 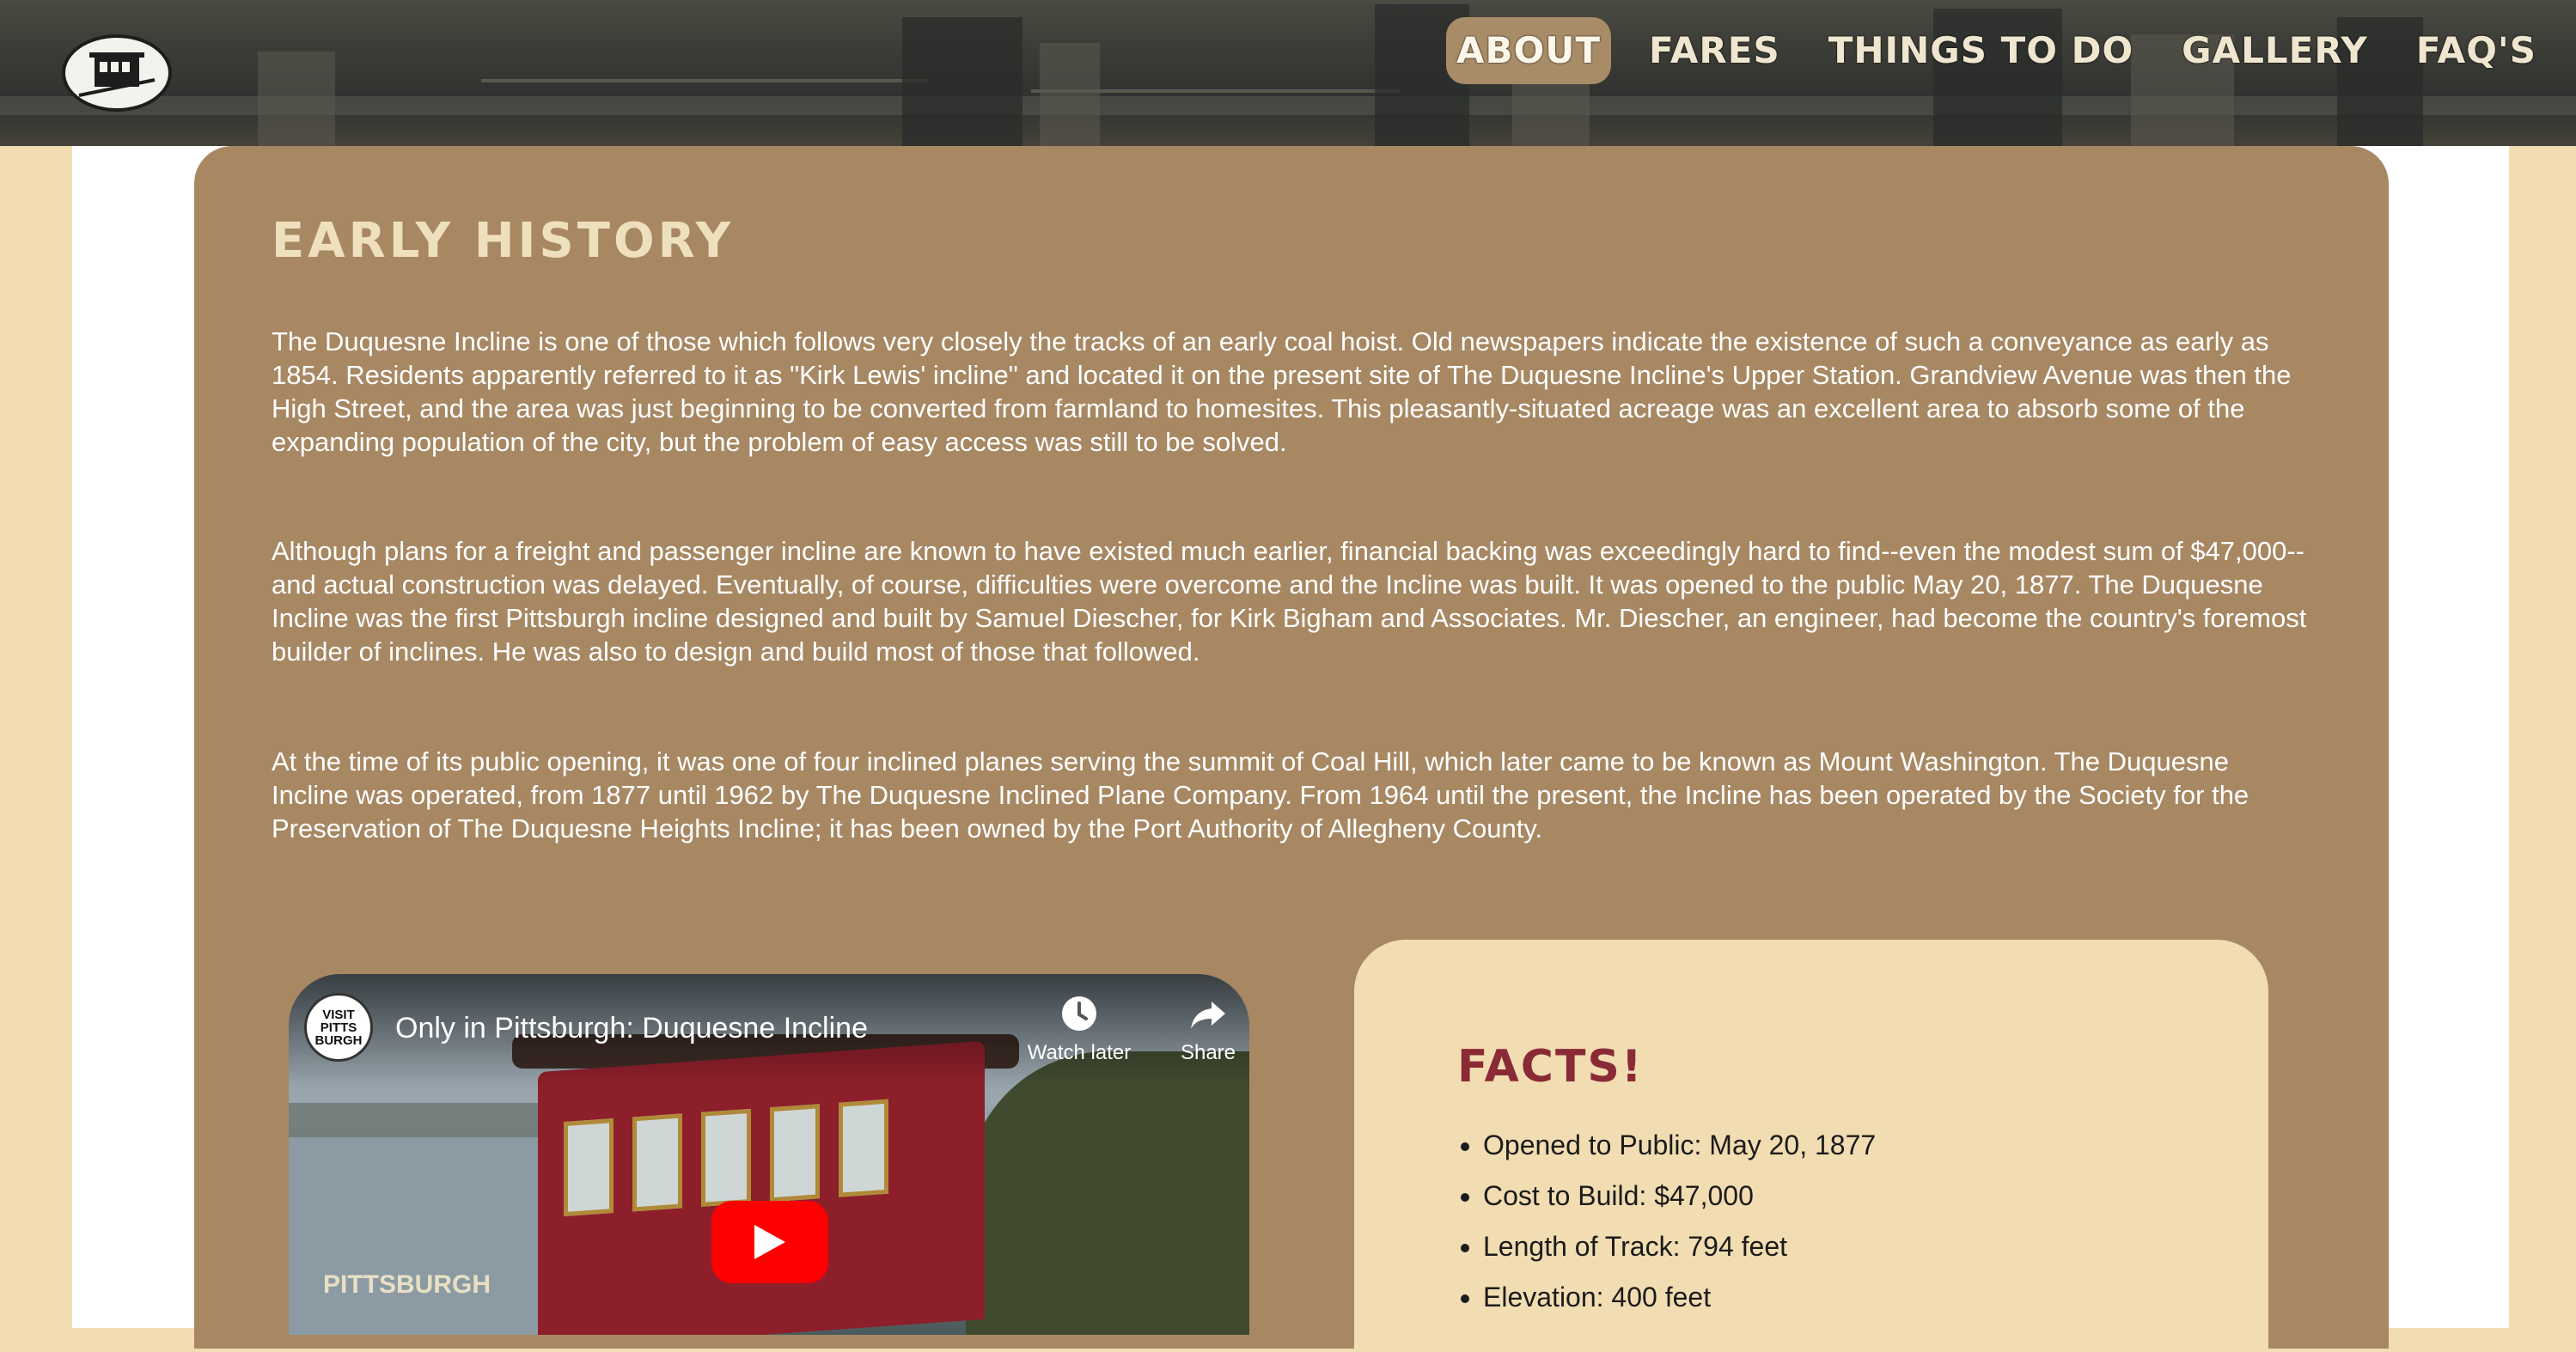 What do you see at coordinates (1679, 1196) in the screenshot?
I see `fact-item: Cost to Build: $47,000` at bounding box center [1679, 1196].